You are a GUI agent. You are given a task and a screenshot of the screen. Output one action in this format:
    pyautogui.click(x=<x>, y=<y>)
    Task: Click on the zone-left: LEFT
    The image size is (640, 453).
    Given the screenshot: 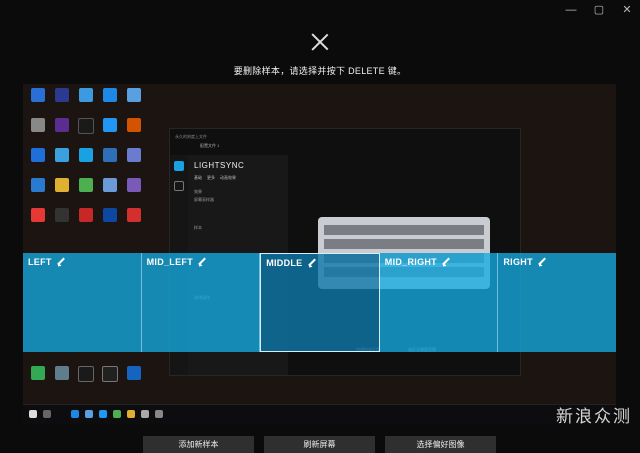 What is the action you would take?
    pyautogui.click(x=82, y=302)
    